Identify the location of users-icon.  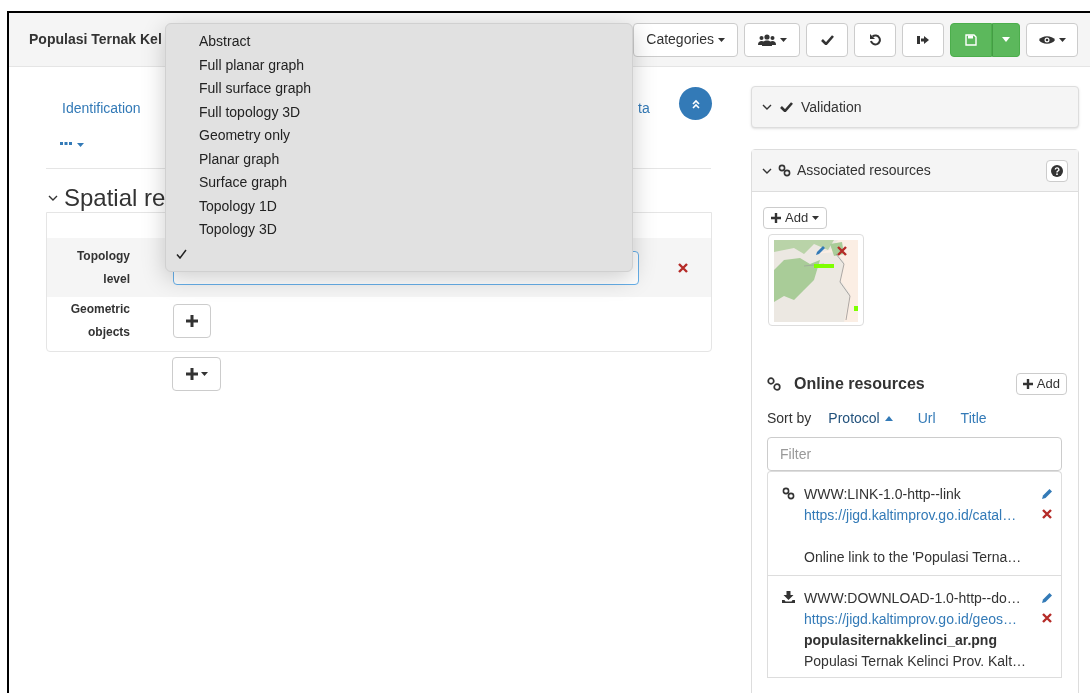
(766, 39).